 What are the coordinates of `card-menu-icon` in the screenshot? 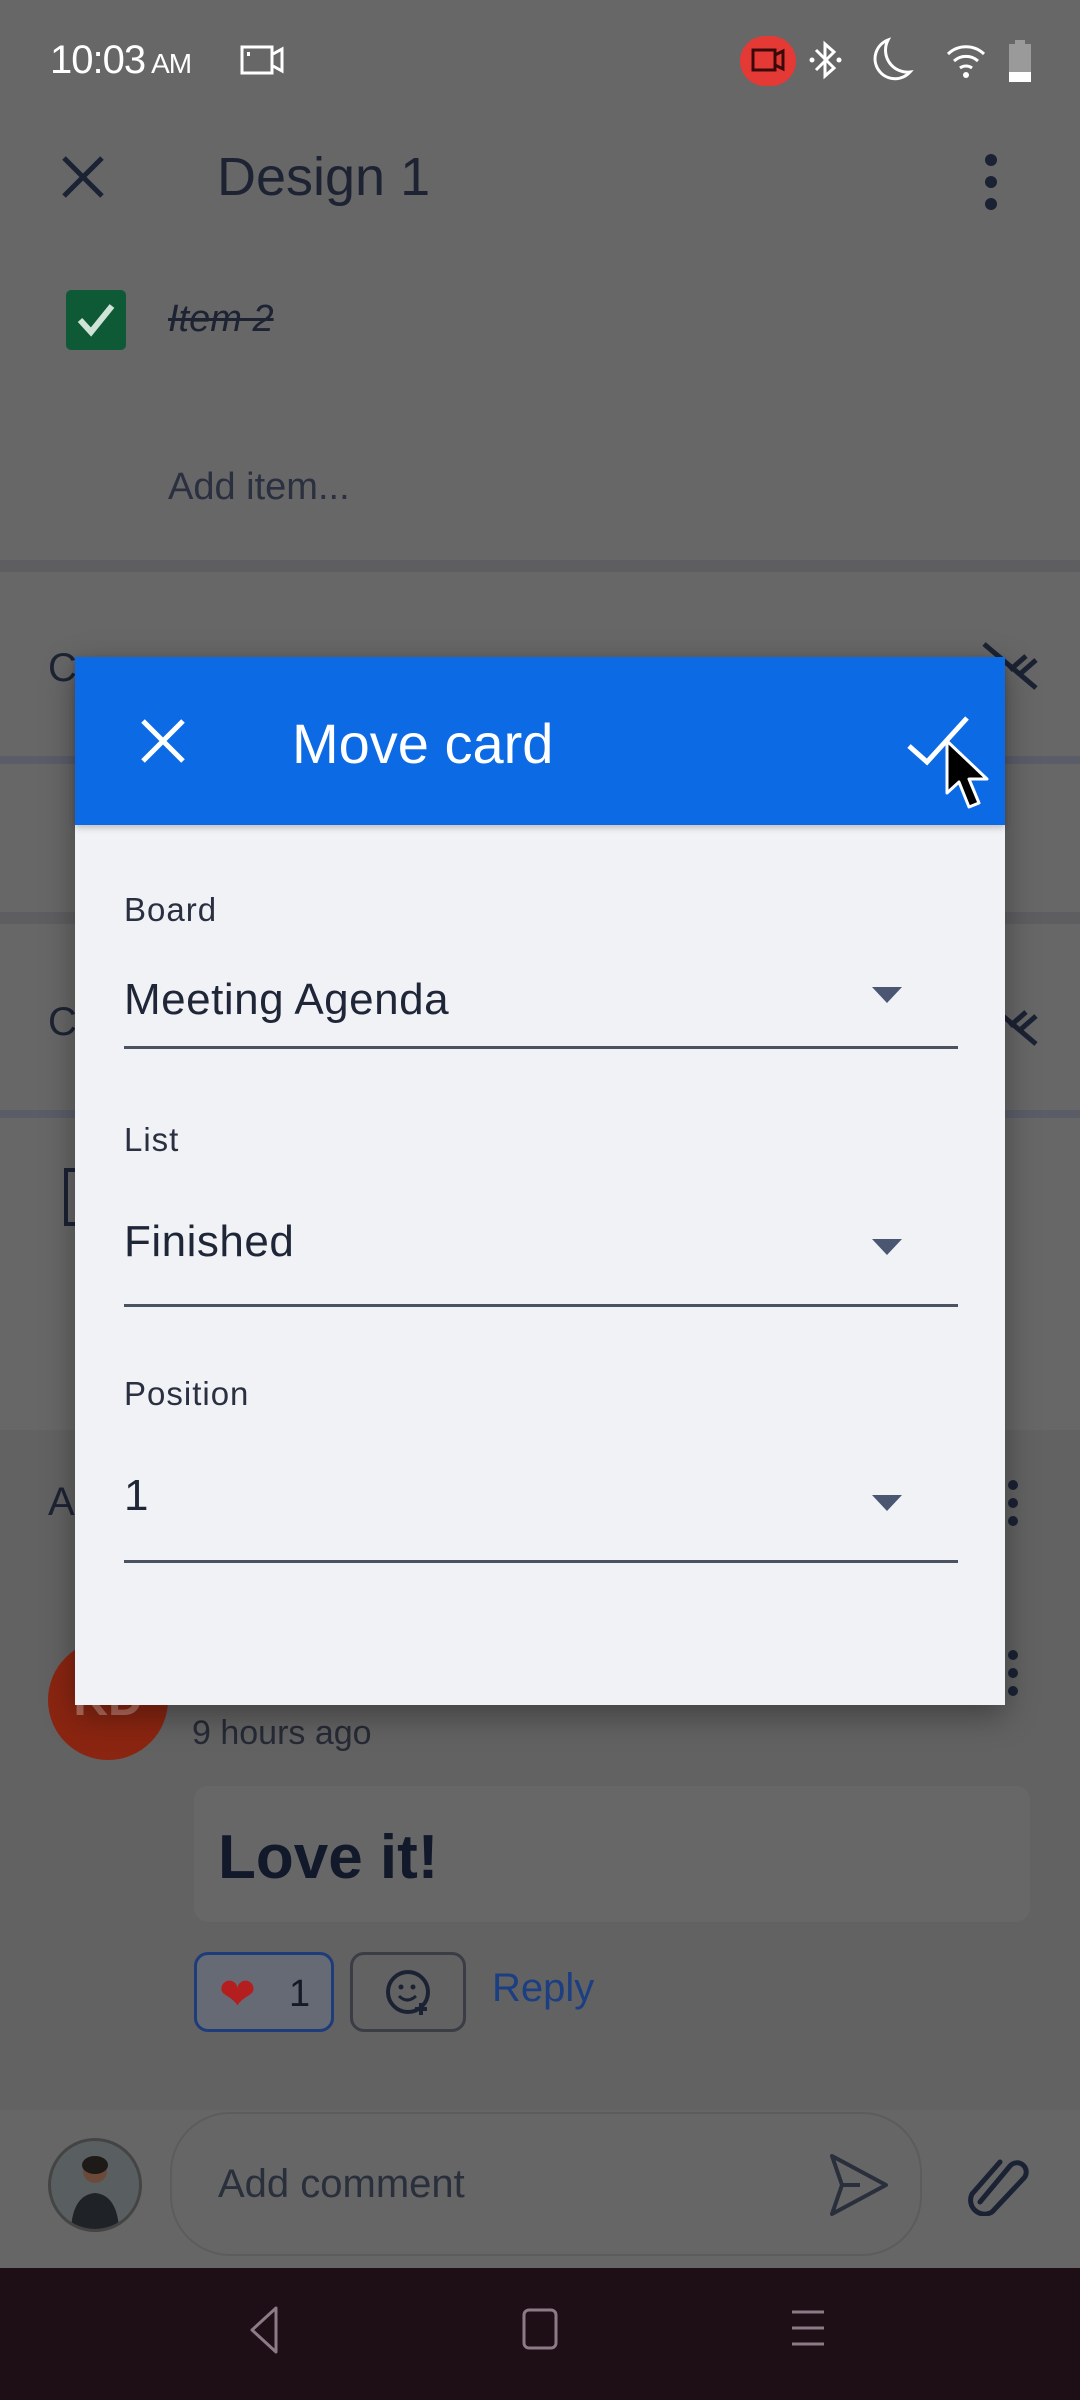 It's located at (991, 187).